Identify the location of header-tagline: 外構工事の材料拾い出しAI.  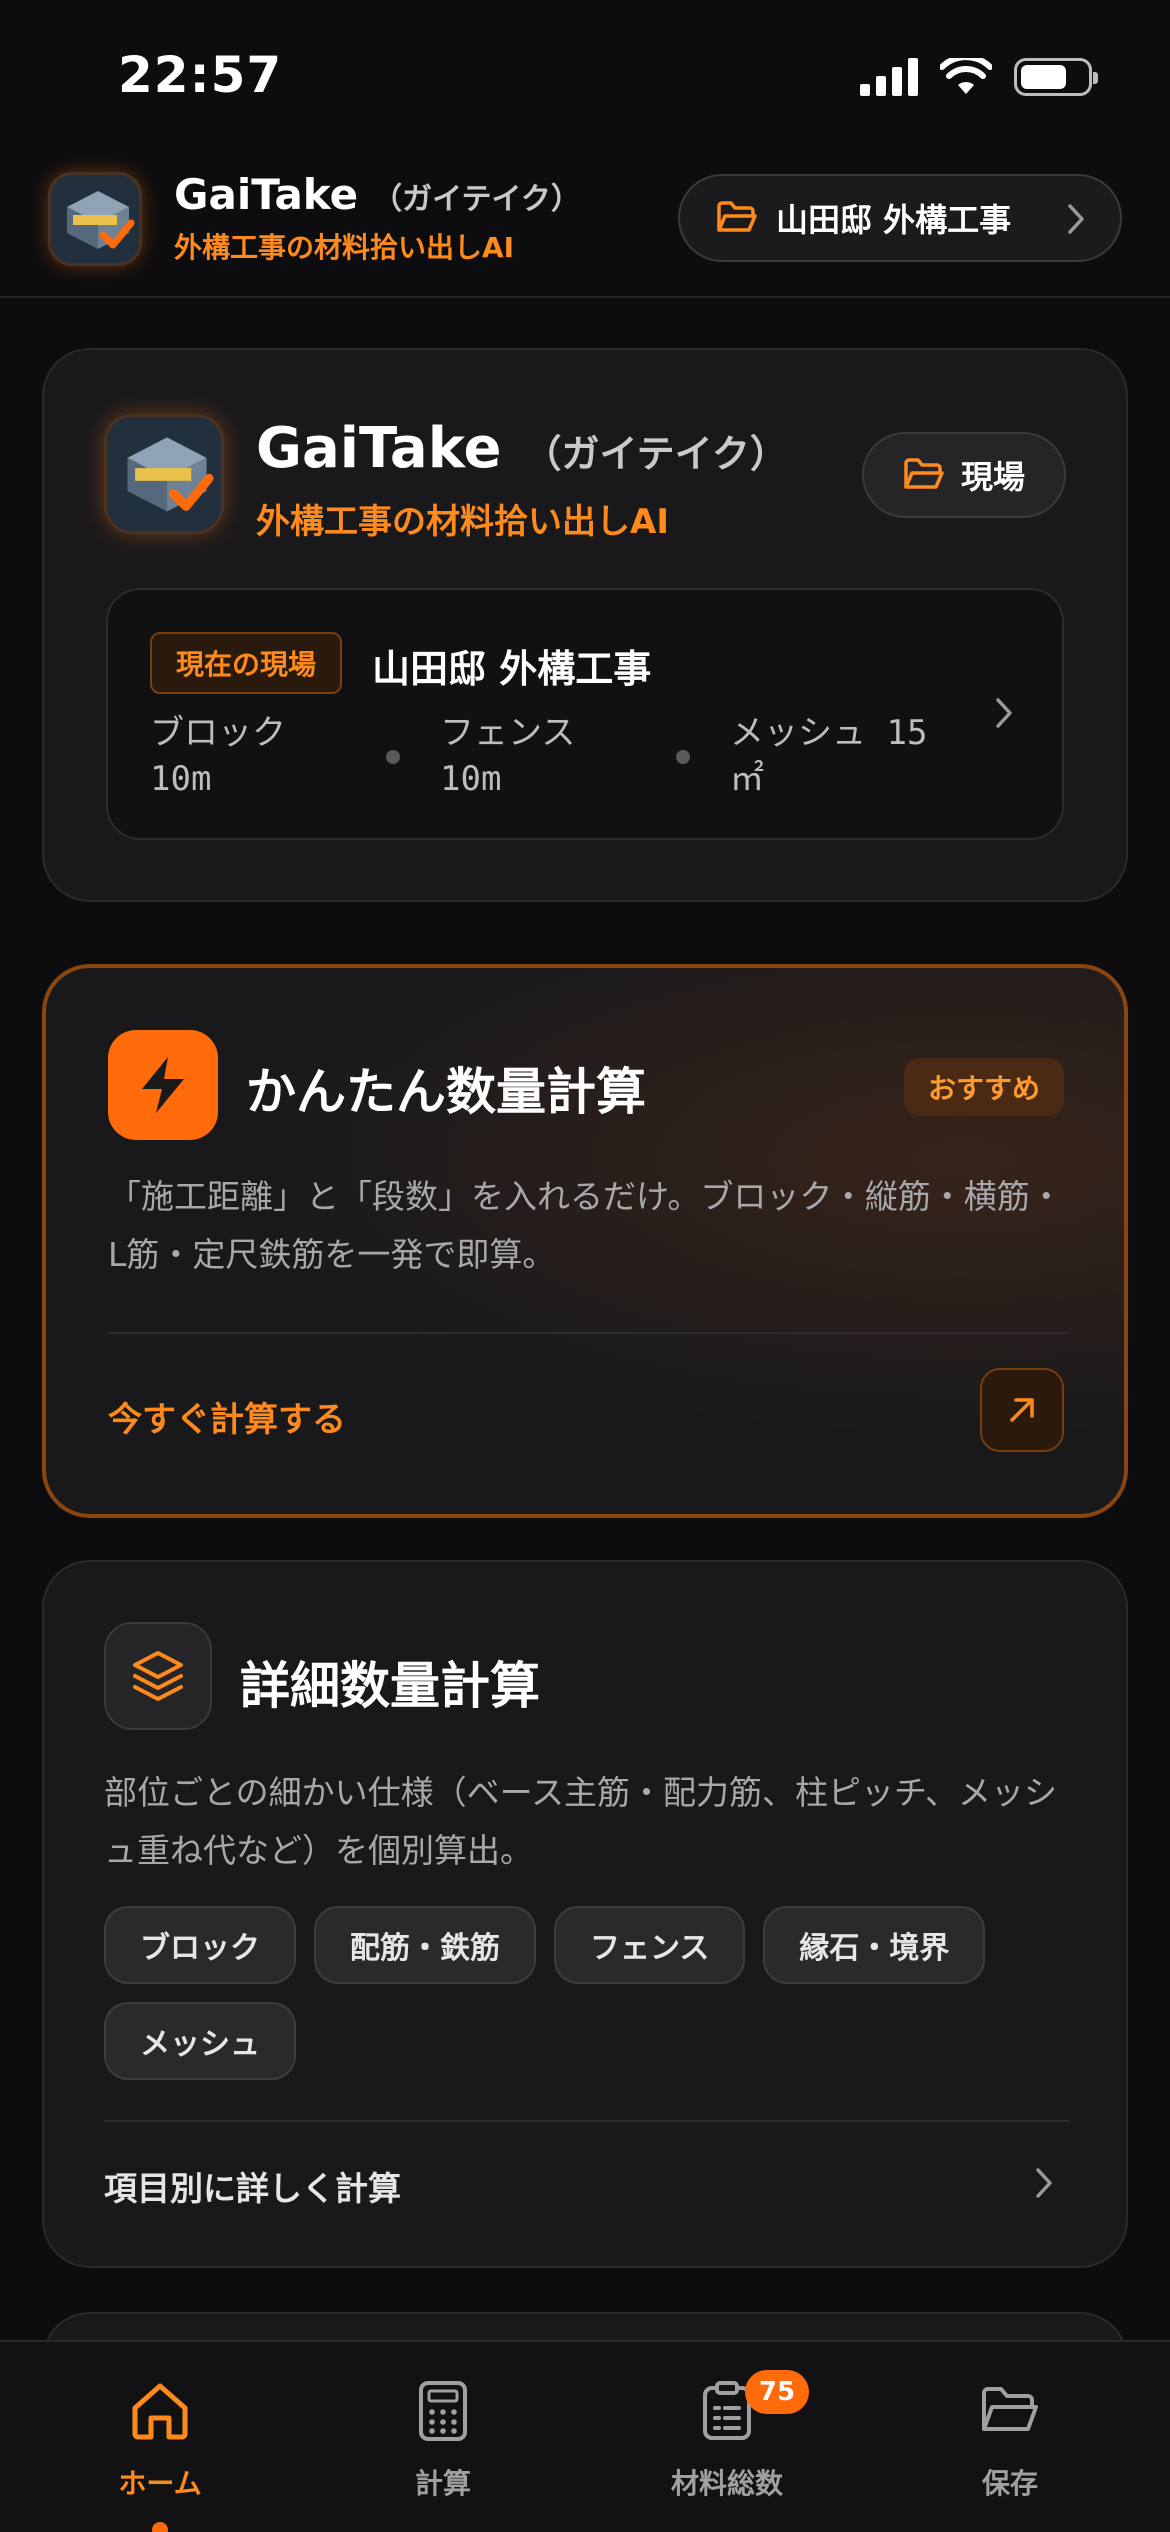
(344, 247).